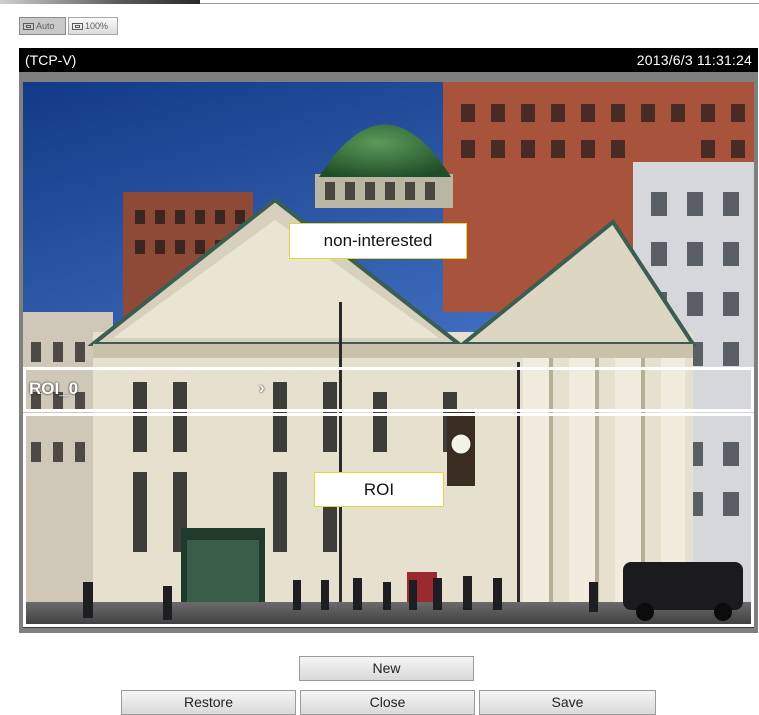 The width and height of the screenshot is (759, 715). Describe the element at coordinates (77, 26) in the screenshot. I see `actual-size-icon` at that location.